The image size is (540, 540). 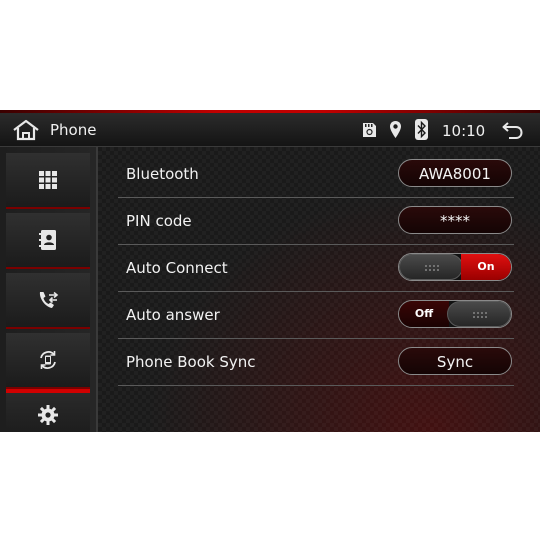 What do you see at coordinates (270, 130) in the screenshot?
I see `status-bar: Phone 10:10` at bounding box center [270, 130].